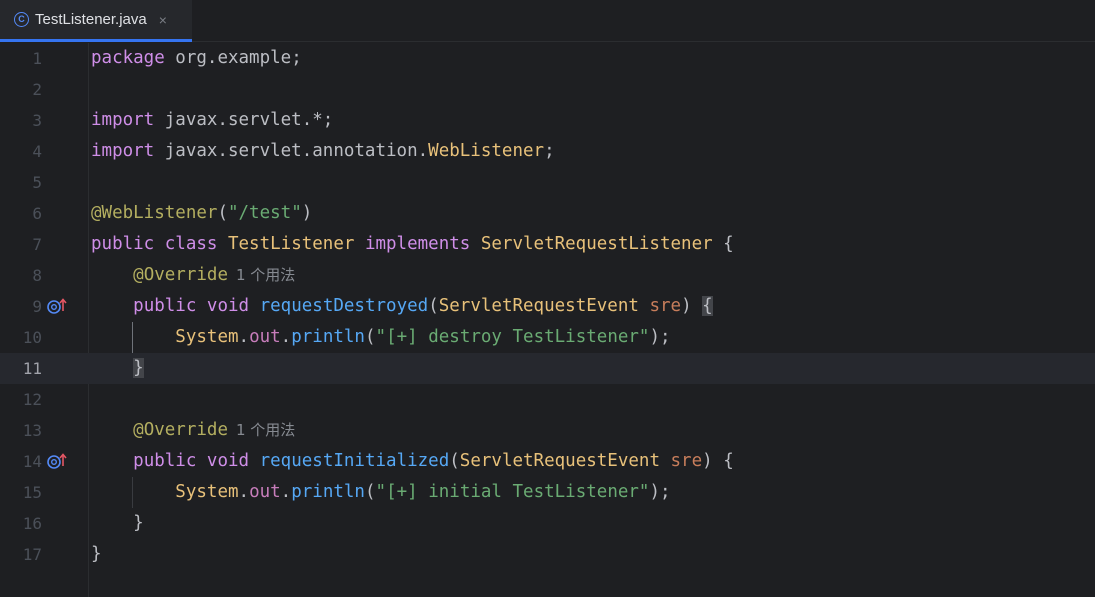 Image resolution: width=1095 pixels, height=597 pixels. Describe the element at coordinates (32, 523) in the screenshot. I see `line-number: 16` at that location.